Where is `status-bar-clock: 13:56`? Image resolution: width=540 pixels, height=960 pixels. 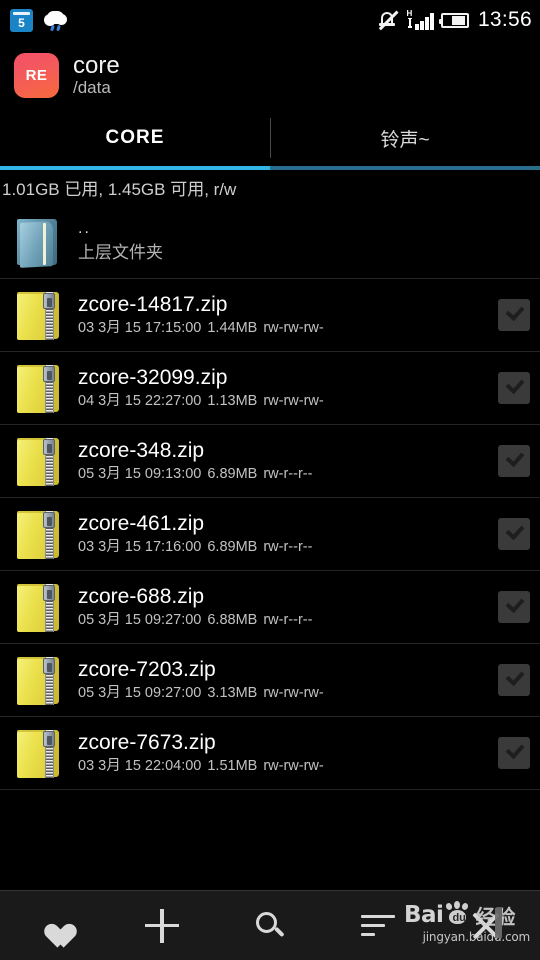 status-bar-clock: 13:56 is located at coordinates (504, 19).